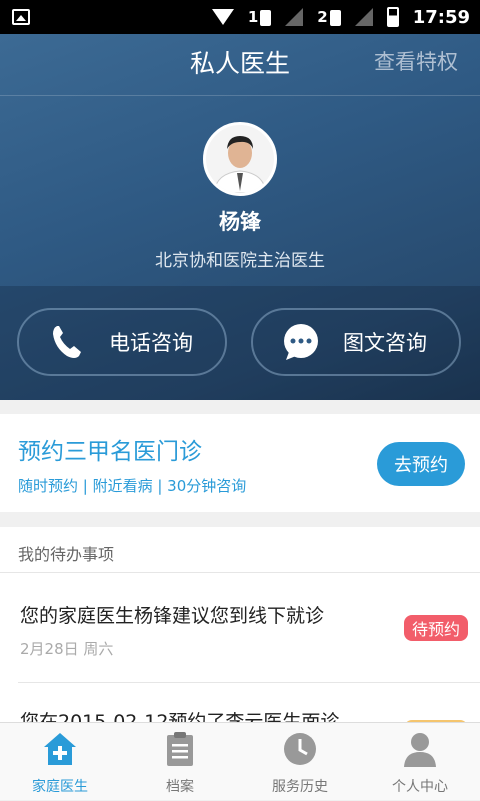 The height and width of the screenshot is (801, 480). I want to click on todo-heading: 我的待办事项, so click(66, 554).